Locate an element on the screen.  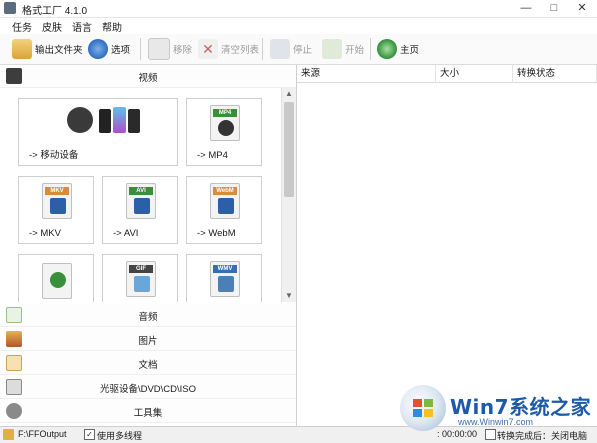
gif-file-icon: GIF is located at coordinates (141, 279).